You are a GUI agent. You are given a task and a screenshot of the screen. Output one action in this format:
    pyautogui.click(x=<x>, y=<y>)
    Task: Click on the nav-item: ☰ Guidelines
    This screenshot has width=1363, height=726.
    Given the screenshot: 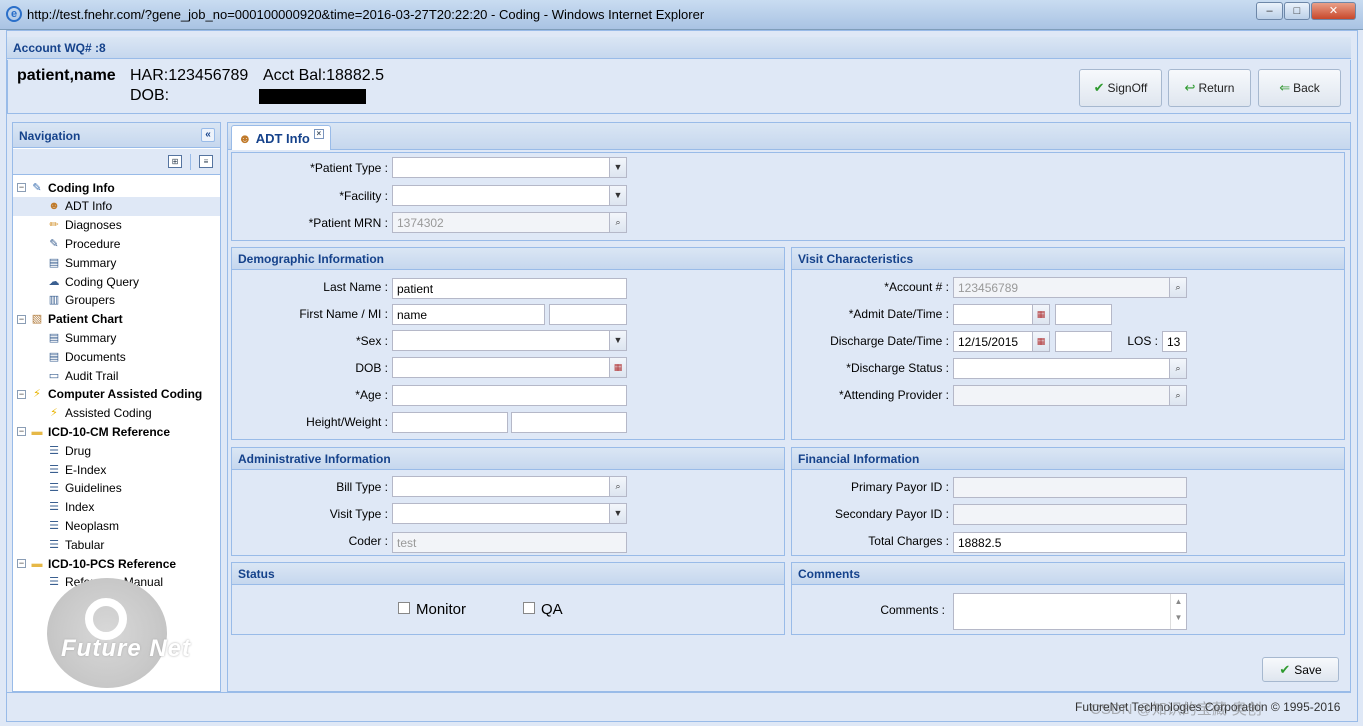 What is the action you would take?
    pyautogui.click(x=116, y=488)
    